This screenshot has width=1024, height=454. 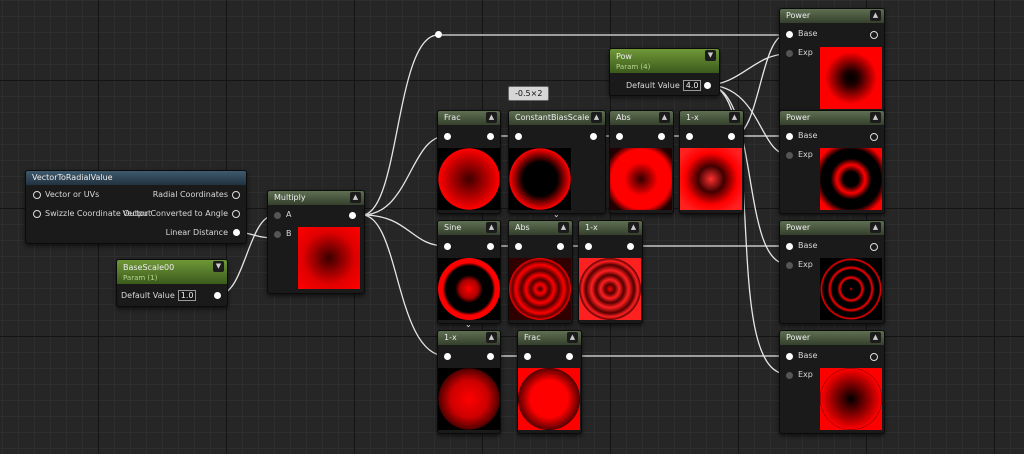 I want to click on base-scale-param-node: BaseScale00 Param (1) ▼ Default Value 1.0, so click(x=172, y=283).